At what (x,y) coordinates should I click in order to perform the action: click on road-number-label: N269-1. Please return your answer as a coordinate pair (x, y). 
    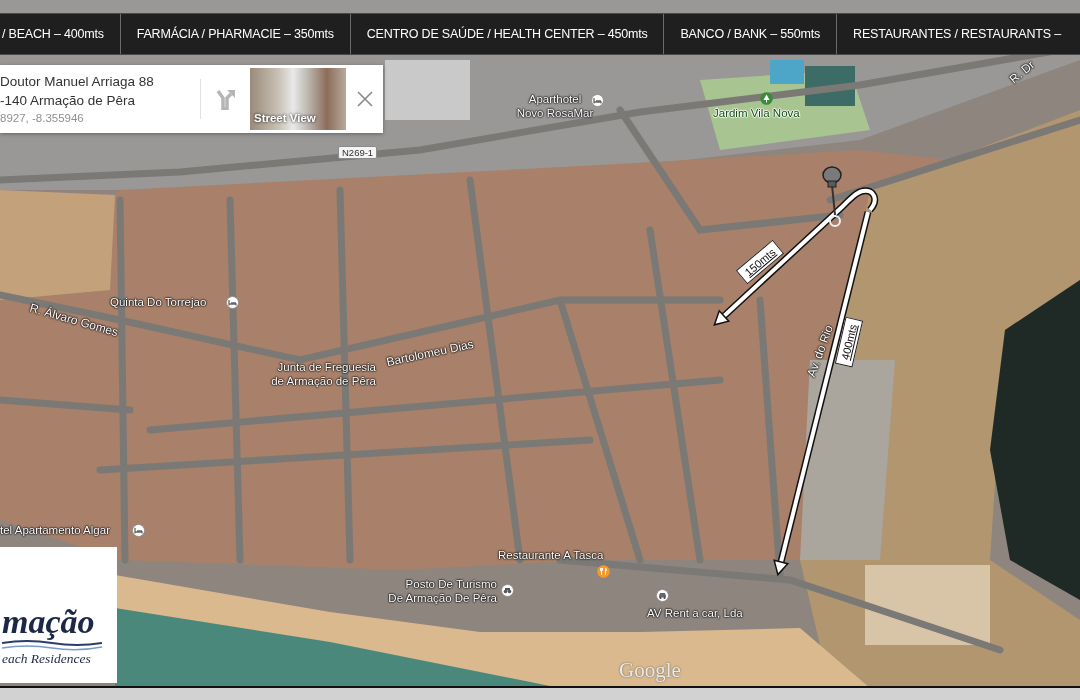
    Looking at the image, I should click on (358, 152).